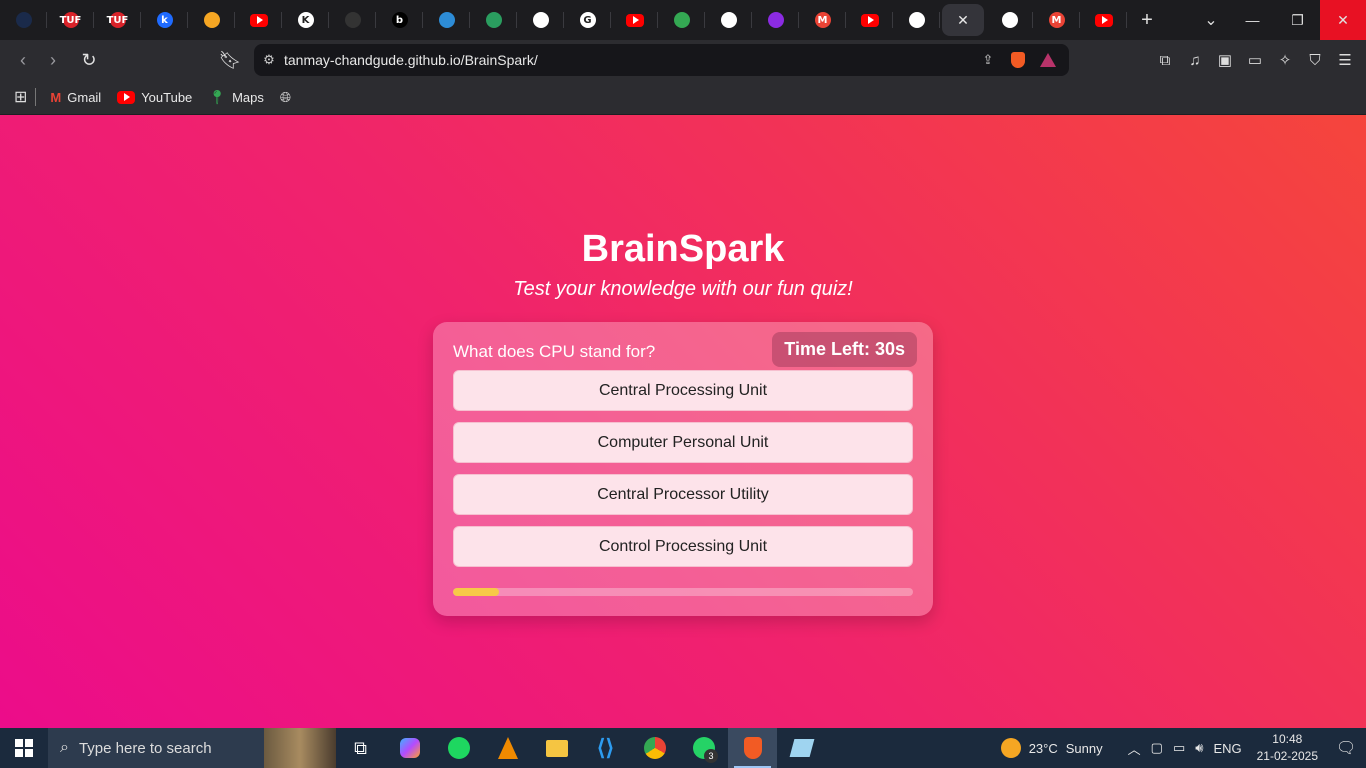  What do you see at coordinates (1195, 60) in the screenshot?
I see `music-icon: ♫` at bounding box center [1195, 60].